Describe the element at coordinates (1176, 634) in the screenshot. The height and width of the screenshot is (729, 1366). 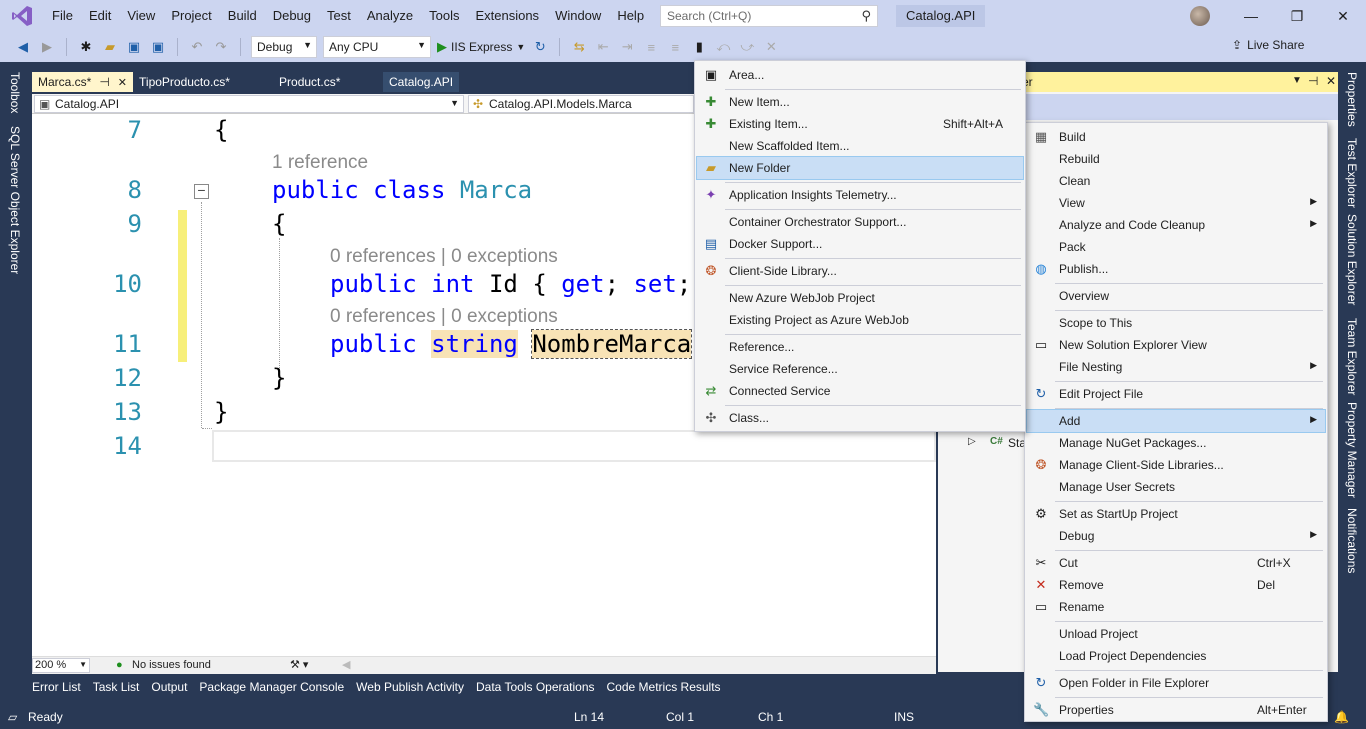
I see `menu-item-unload-project: Unload Project` at that location.